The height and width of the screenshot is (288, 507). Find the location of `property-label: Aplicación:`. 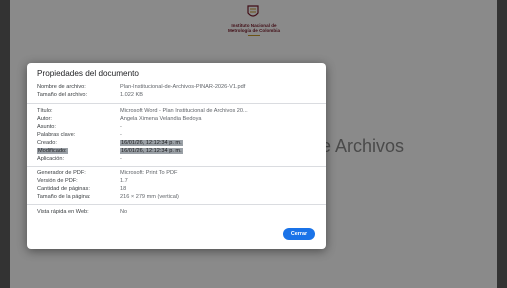

property-label: Aplicación: is located at coordinates (51, 159).